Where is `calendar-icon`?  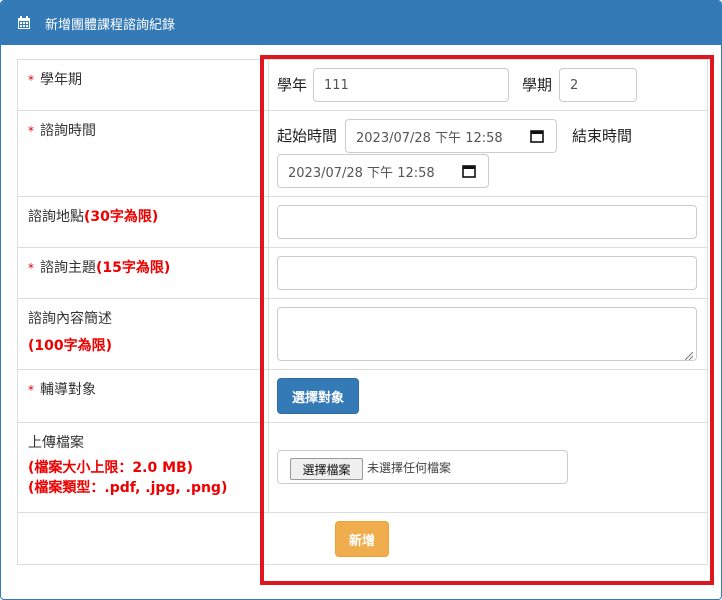
calendar-icon is located at coordinates (24, 23).